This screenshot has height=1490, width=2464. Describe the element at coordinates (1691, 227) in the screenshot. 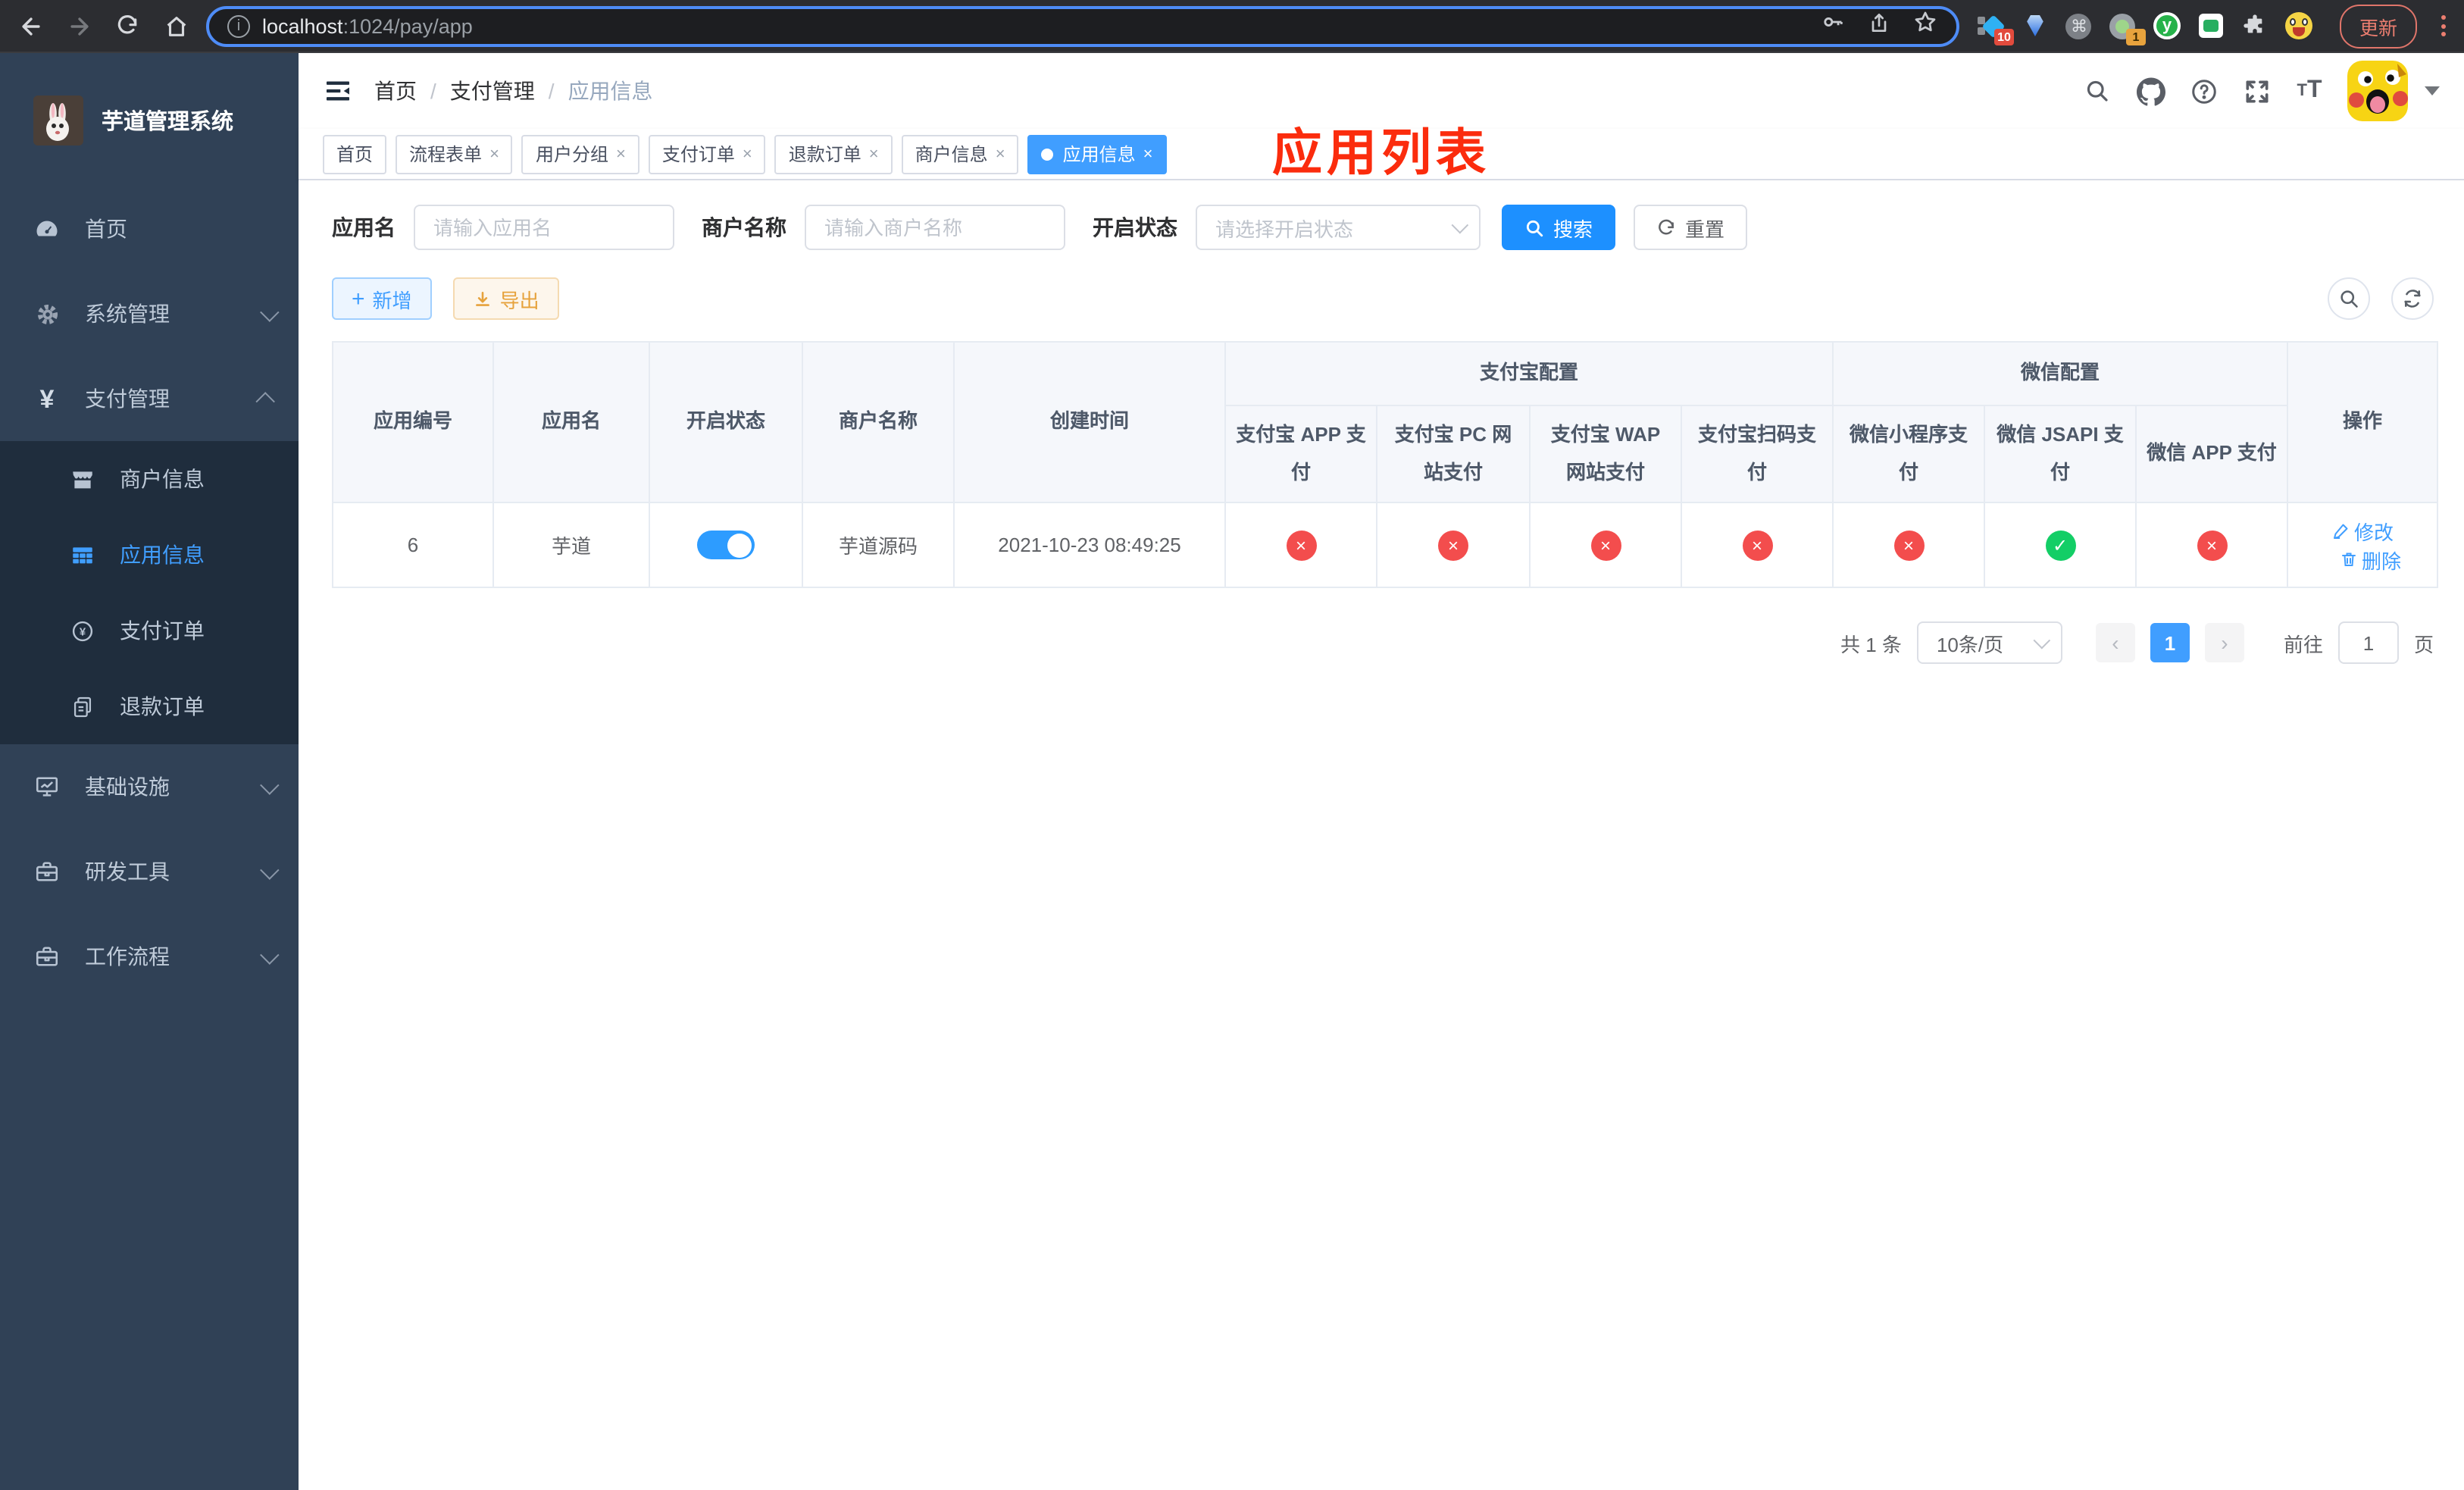

I see `reset-button: 重置` at that location.